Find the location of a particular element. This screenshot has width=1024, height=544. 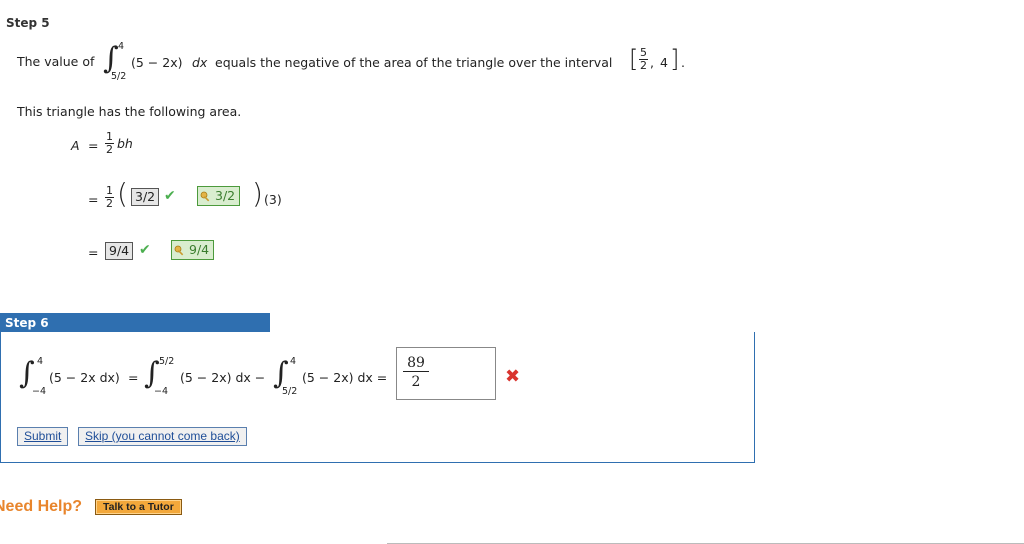

int2-body: (5 − 2x) dx − is located at coordinates (223, 377).